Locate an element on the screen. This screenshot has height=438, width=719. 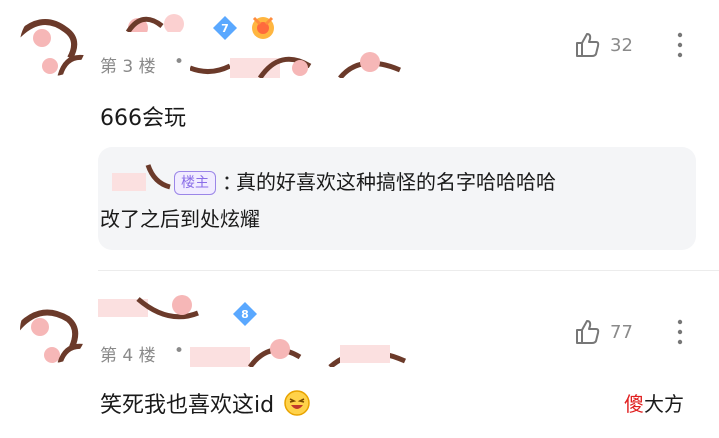
comment-text: 666会玩 is located at coordinates (143, 118).